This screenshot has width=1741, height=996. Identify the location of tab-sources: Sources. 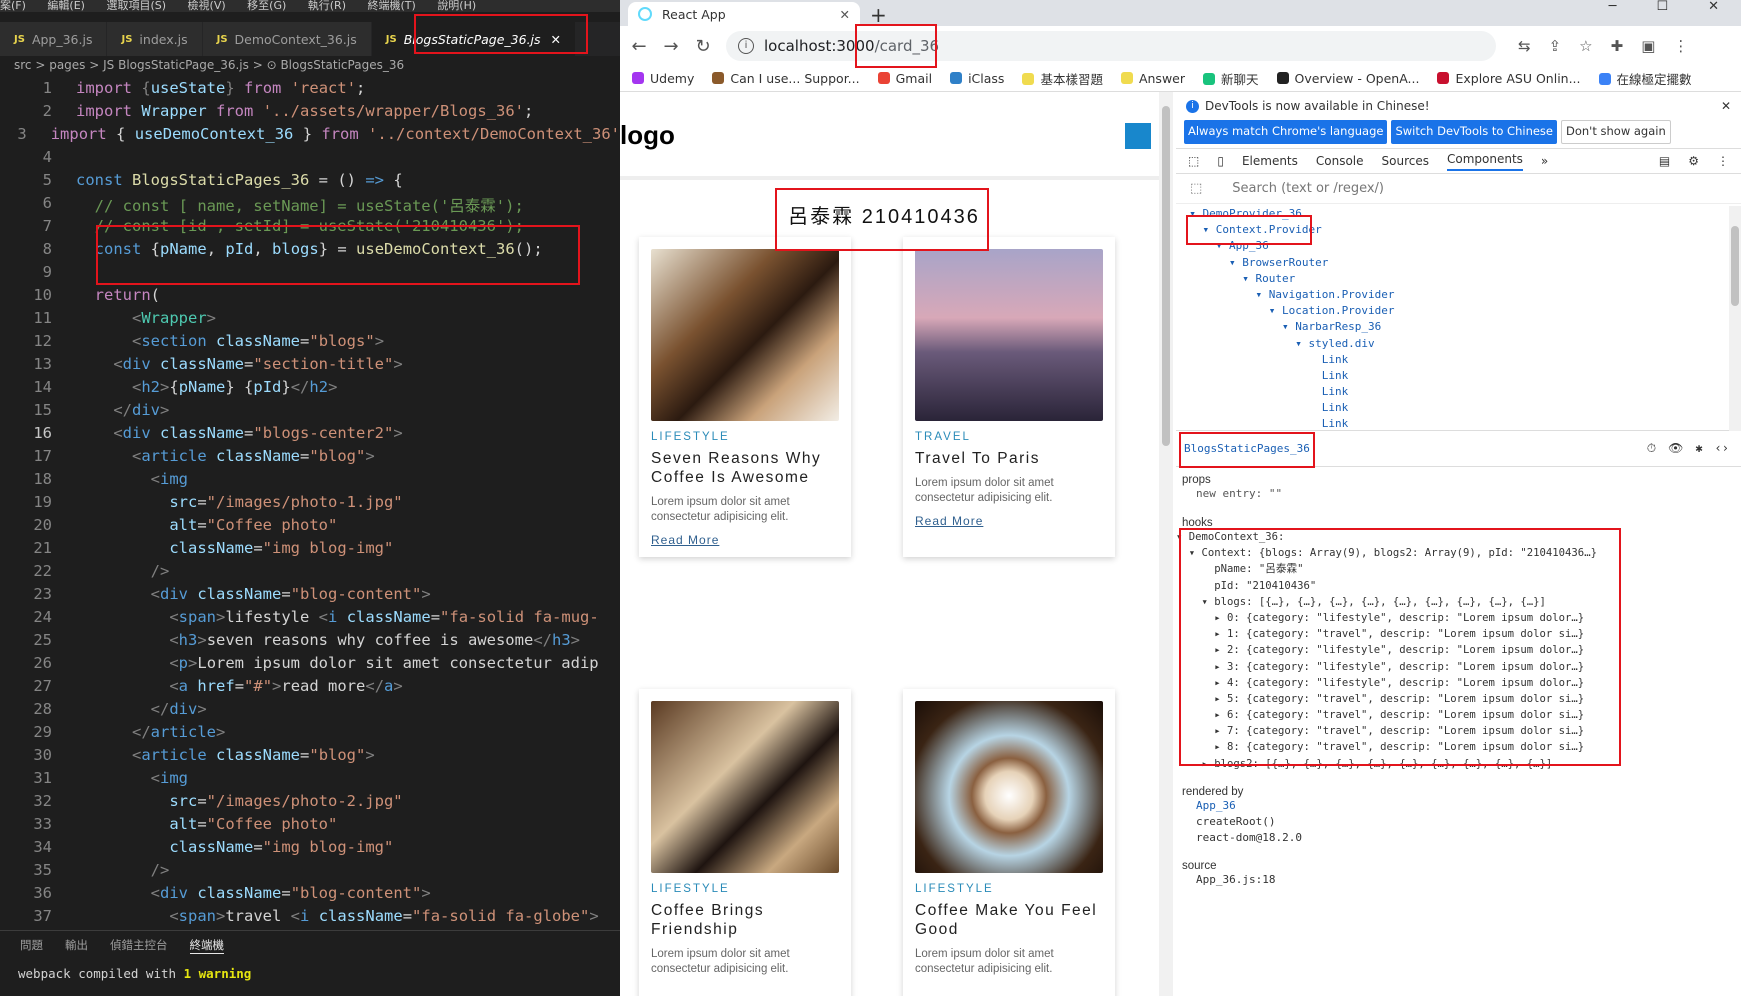
(1405, 161).